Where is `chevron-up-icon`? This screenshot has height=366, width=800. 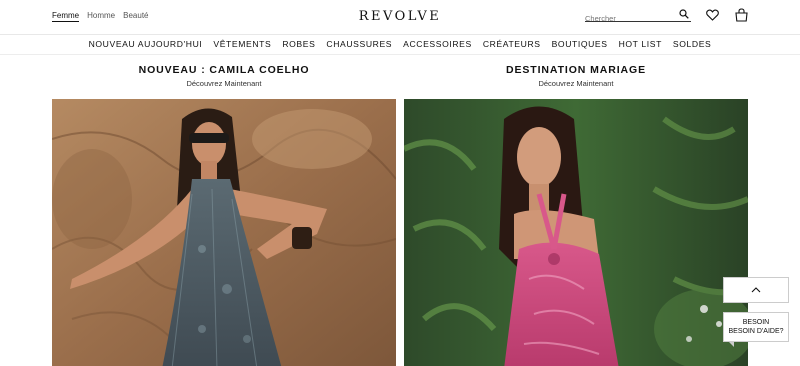 chevron-up-icon is located at coordinates (756, 290).